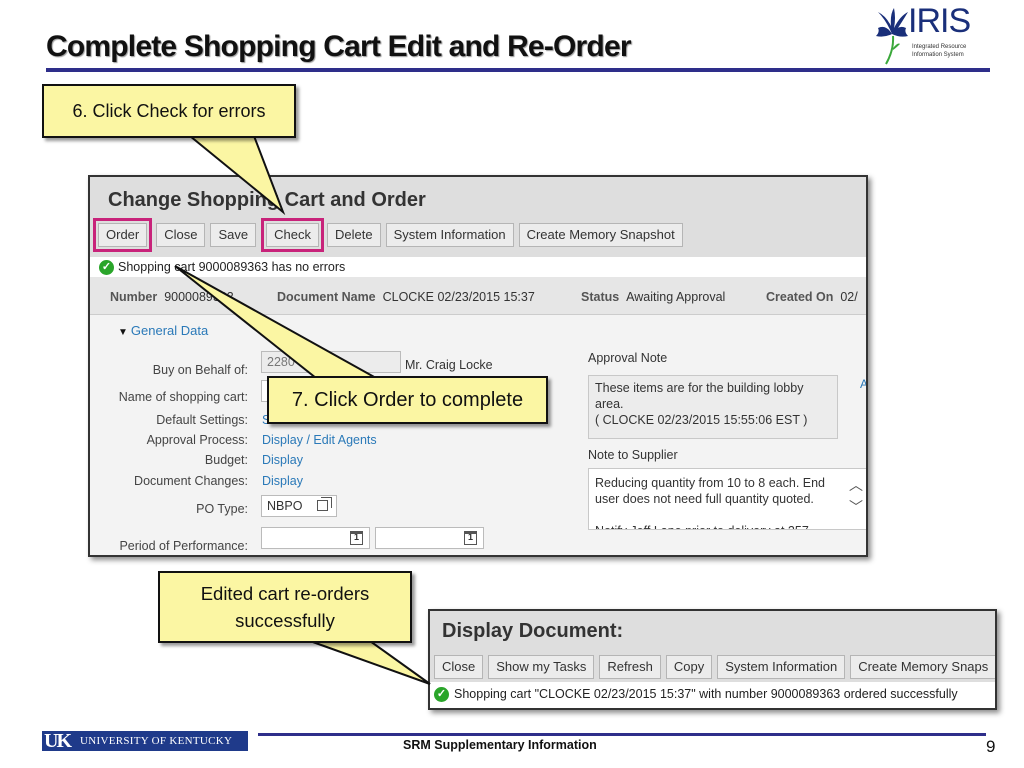  I want to click on order-button: Order, so click(122, 235).